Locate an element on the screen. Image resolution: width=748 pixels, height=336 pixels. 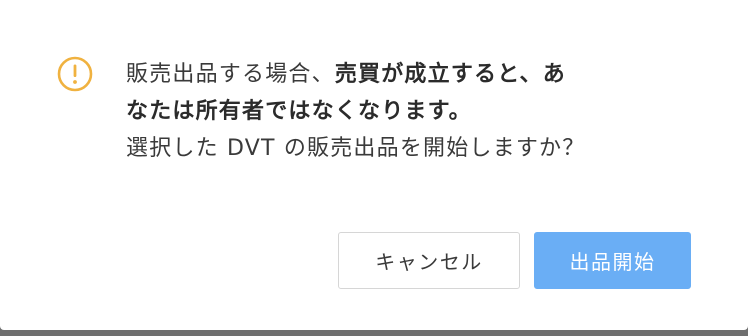
cancel-button: キャンセル is located at coordinates (429, 260).